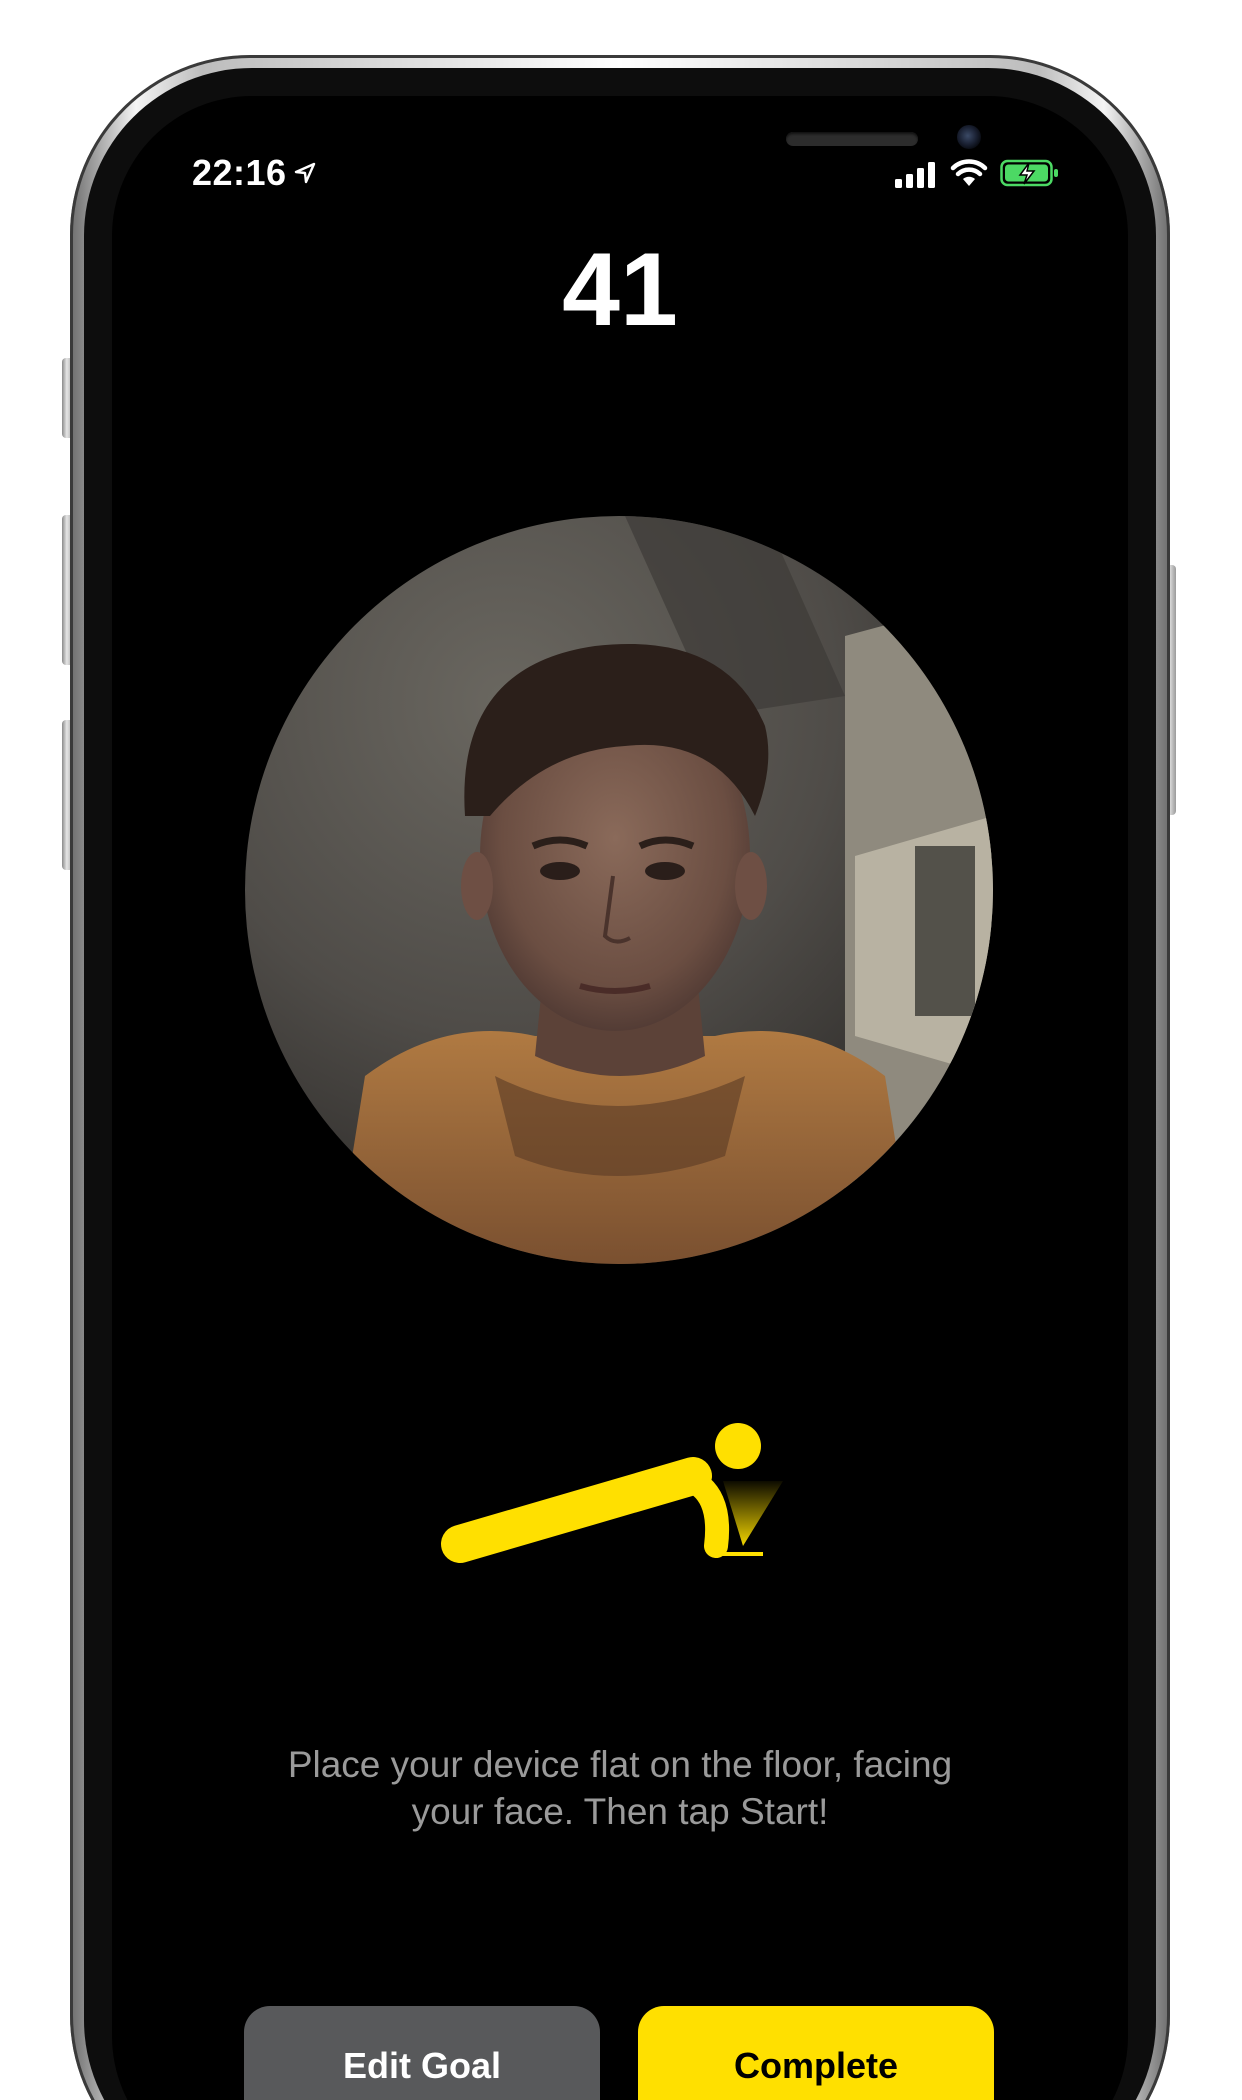 Image resolution: width=1242 pixels, height=2100 pixels. What do you see at coordinates (239, 172) in the screenshot?
I see `status-time: 22:16` at bounding box center [239, 172].